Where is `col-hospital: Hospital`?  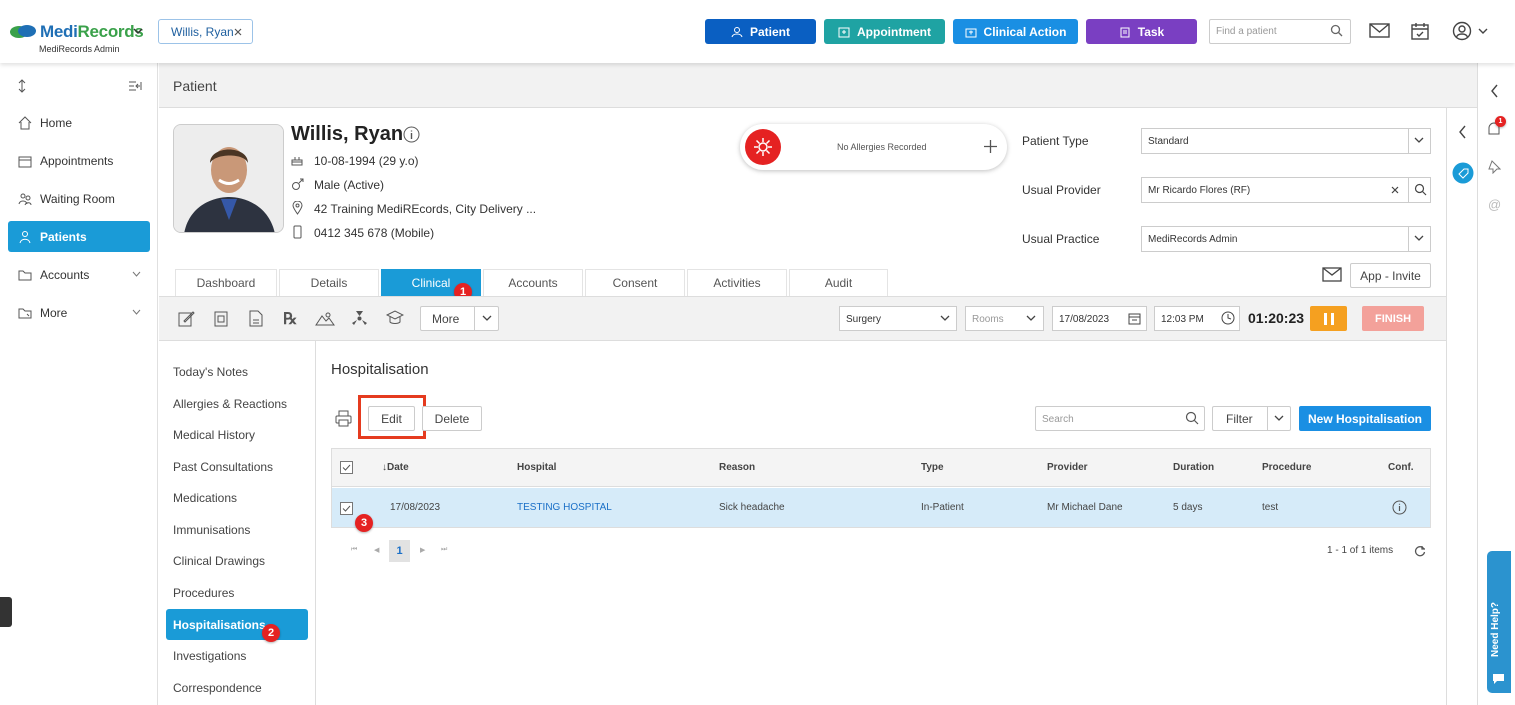
col-hospital: Hospital is located at coordinates (536, 467).